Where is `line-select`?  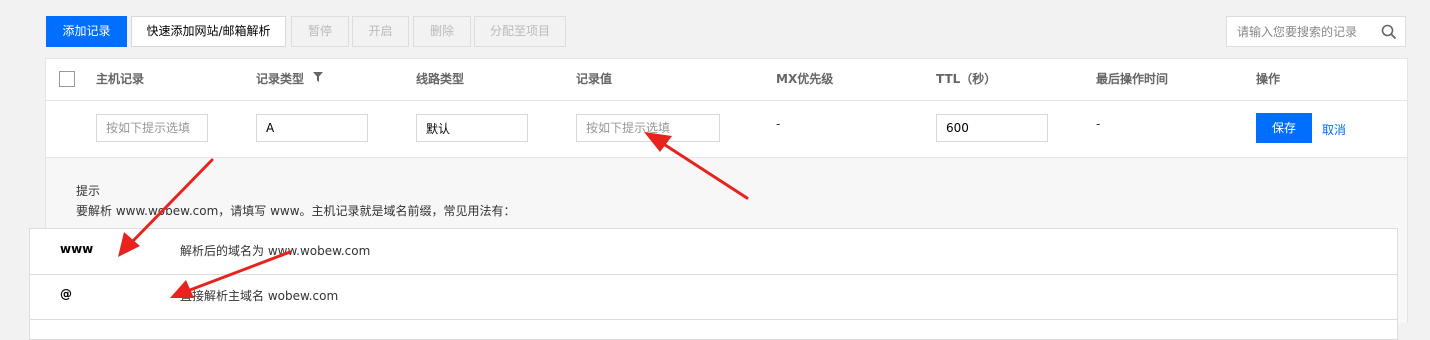 line-select is located at coordinates (472, 128).